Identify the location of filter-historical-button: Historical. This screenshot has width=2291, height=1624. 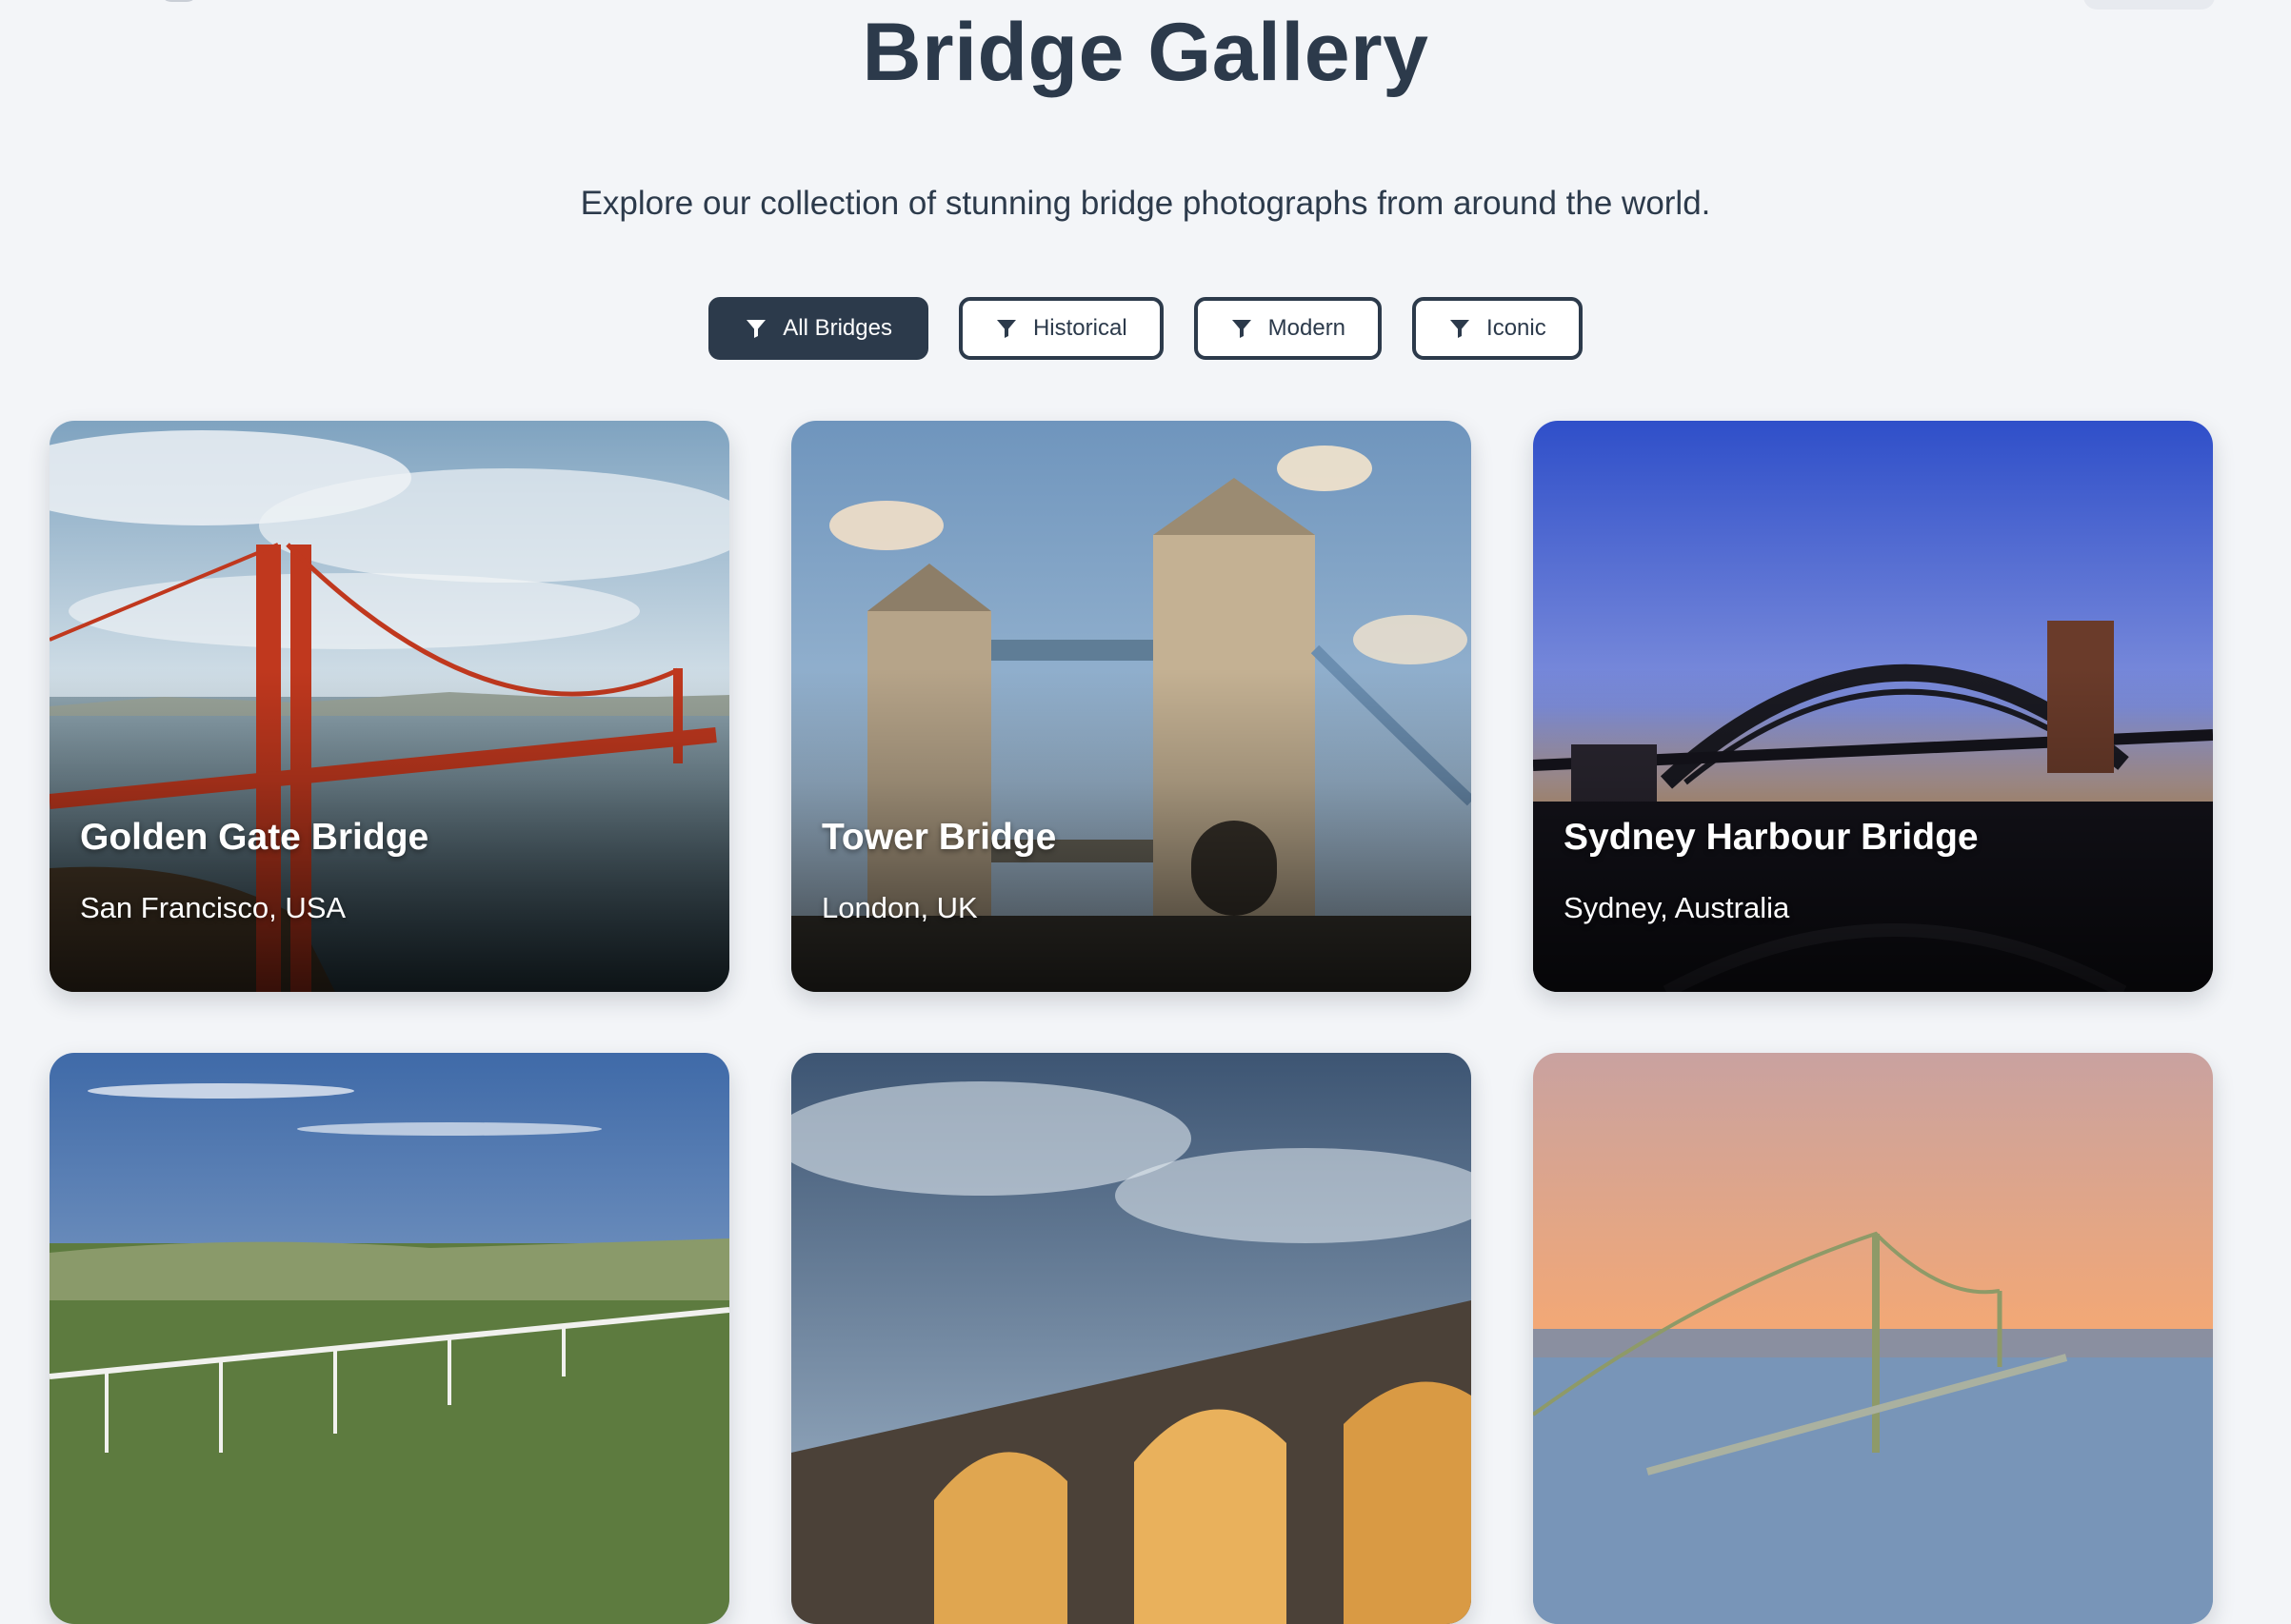
(1061, 328).